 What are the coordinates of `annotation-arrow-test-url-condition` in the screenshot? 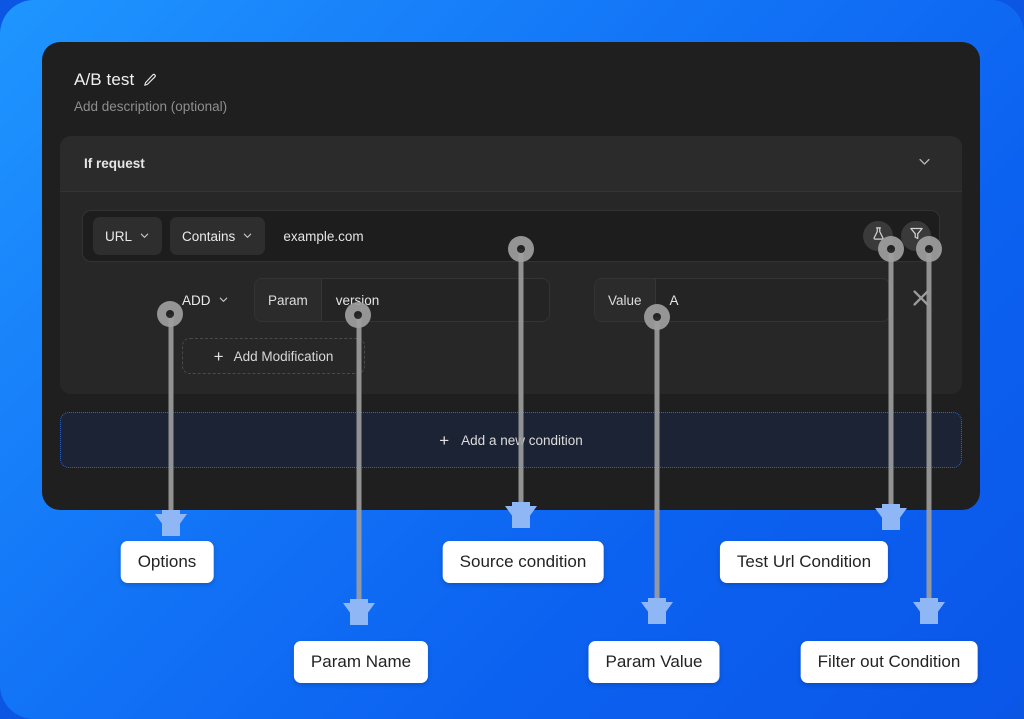 It's located at (891, 517).